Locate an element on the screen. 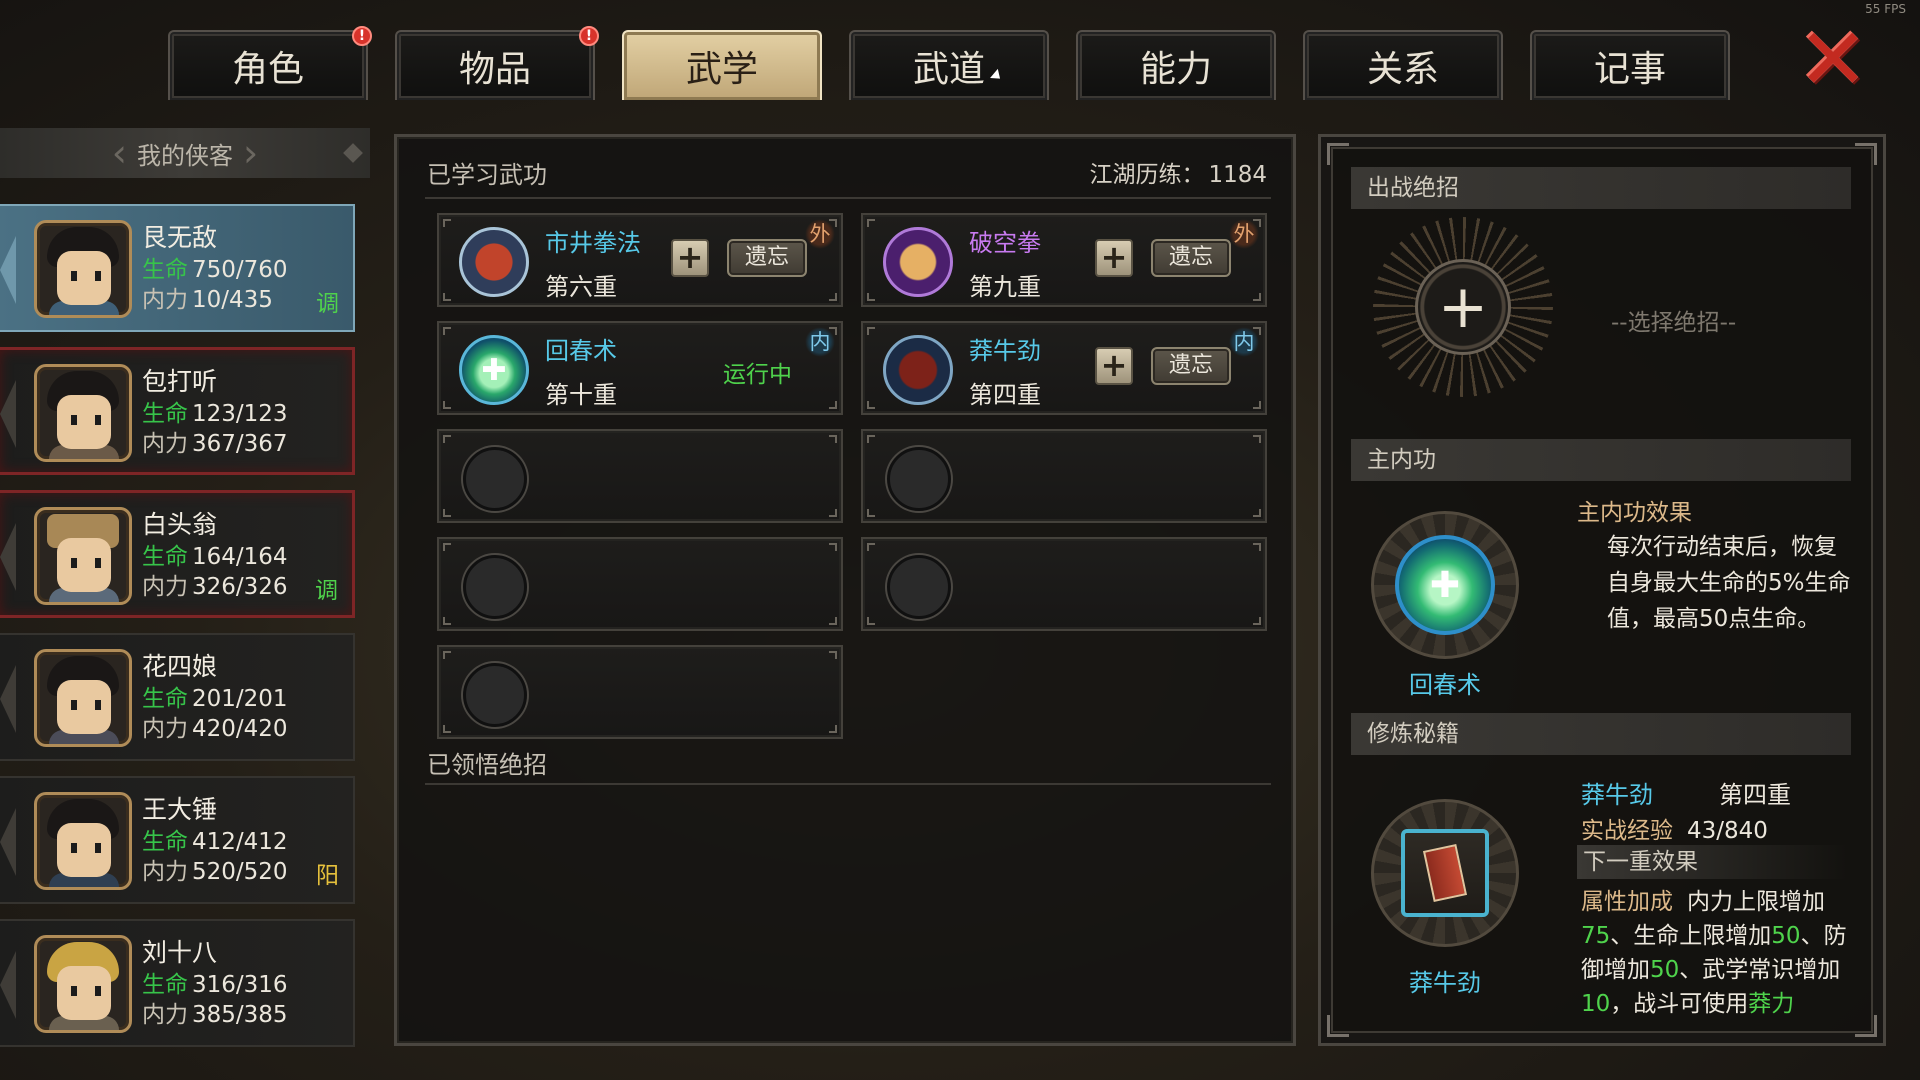 Image resolution: width=1920 pixels, height=1080 pixels. effect-description: 每次行动结束后，恢复自身最大生命的5%生命值，最高50点生命。 is located at coordinates (1729, 583).